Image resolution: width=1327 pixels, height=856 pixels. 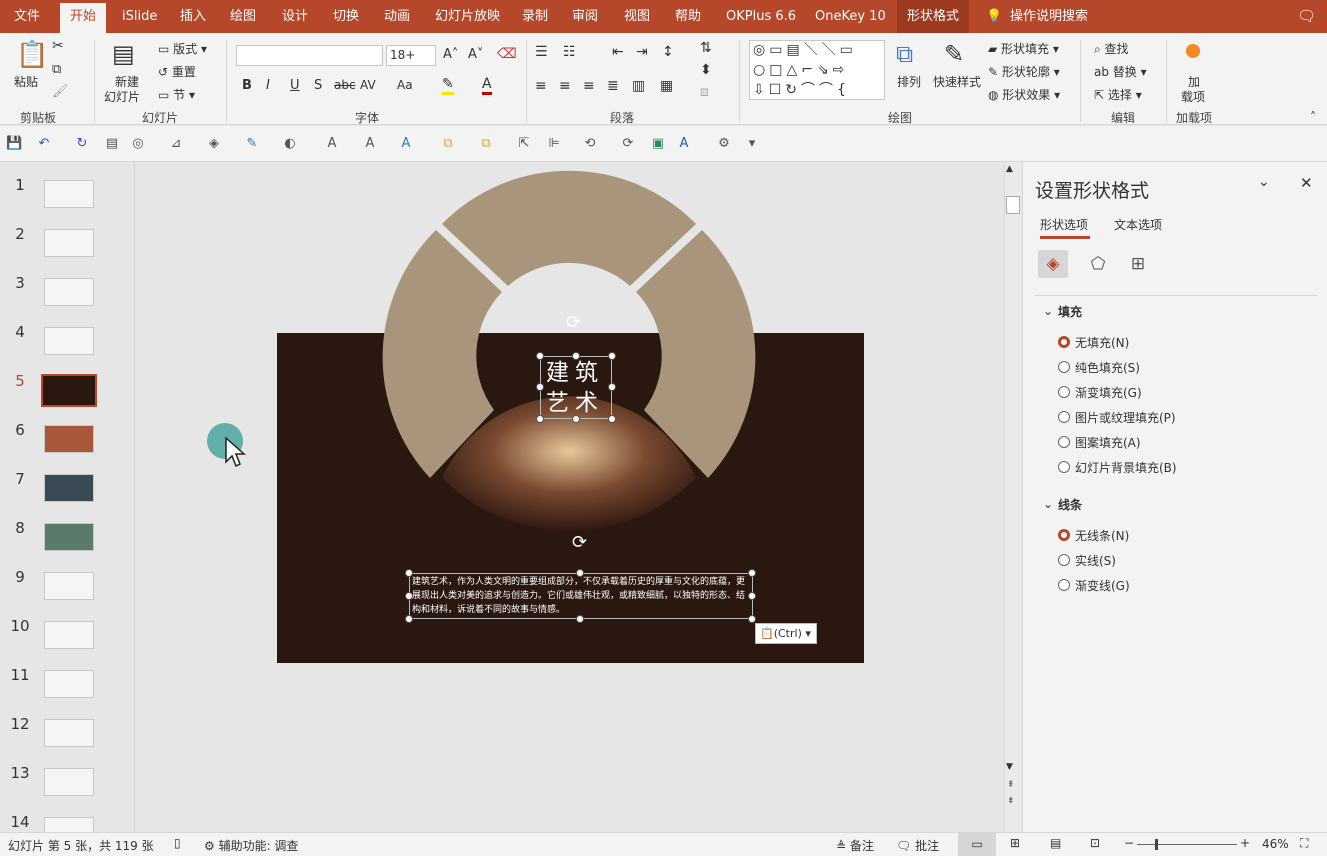 I want to click on comment-icon: 🗨, so click(x=1306, y=16).